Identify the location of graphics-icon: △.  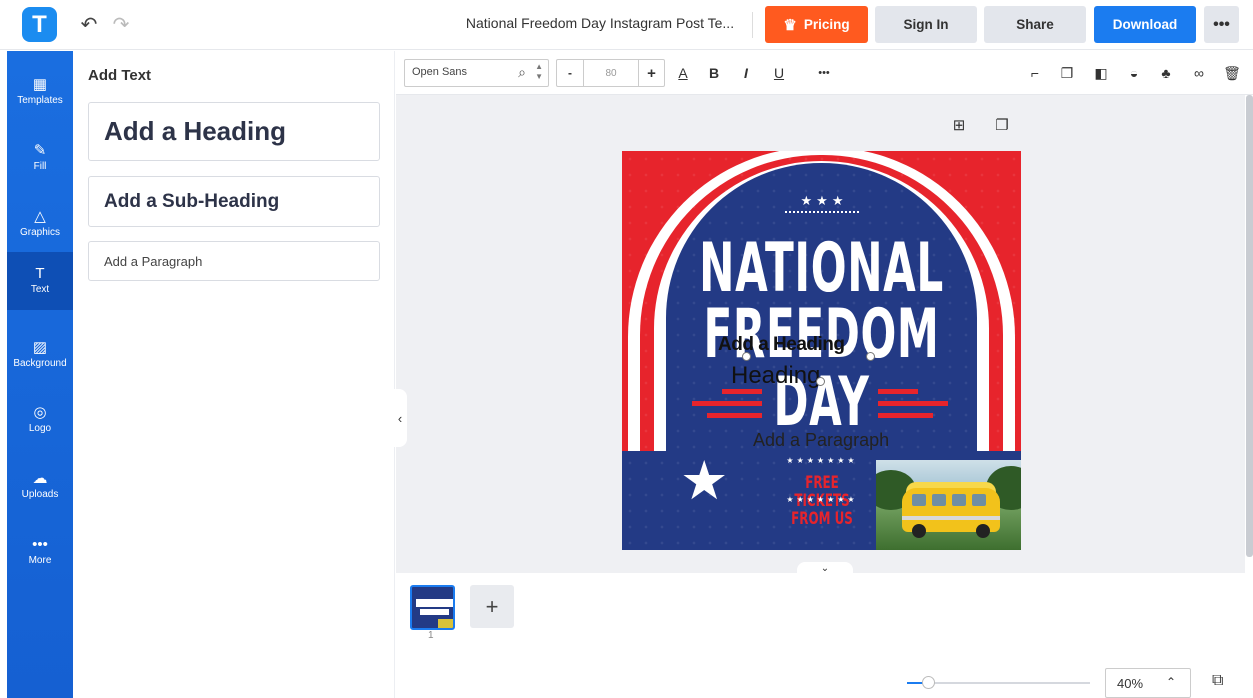
(40, 216).